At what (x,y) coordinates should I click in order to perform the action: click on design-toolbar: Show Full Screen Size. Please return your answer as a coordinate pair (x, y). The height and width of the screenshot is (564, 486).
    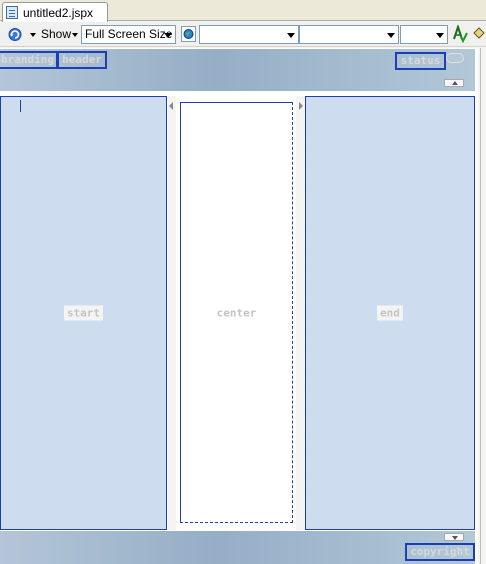
    Looking at the image, I should click on (243, 34).